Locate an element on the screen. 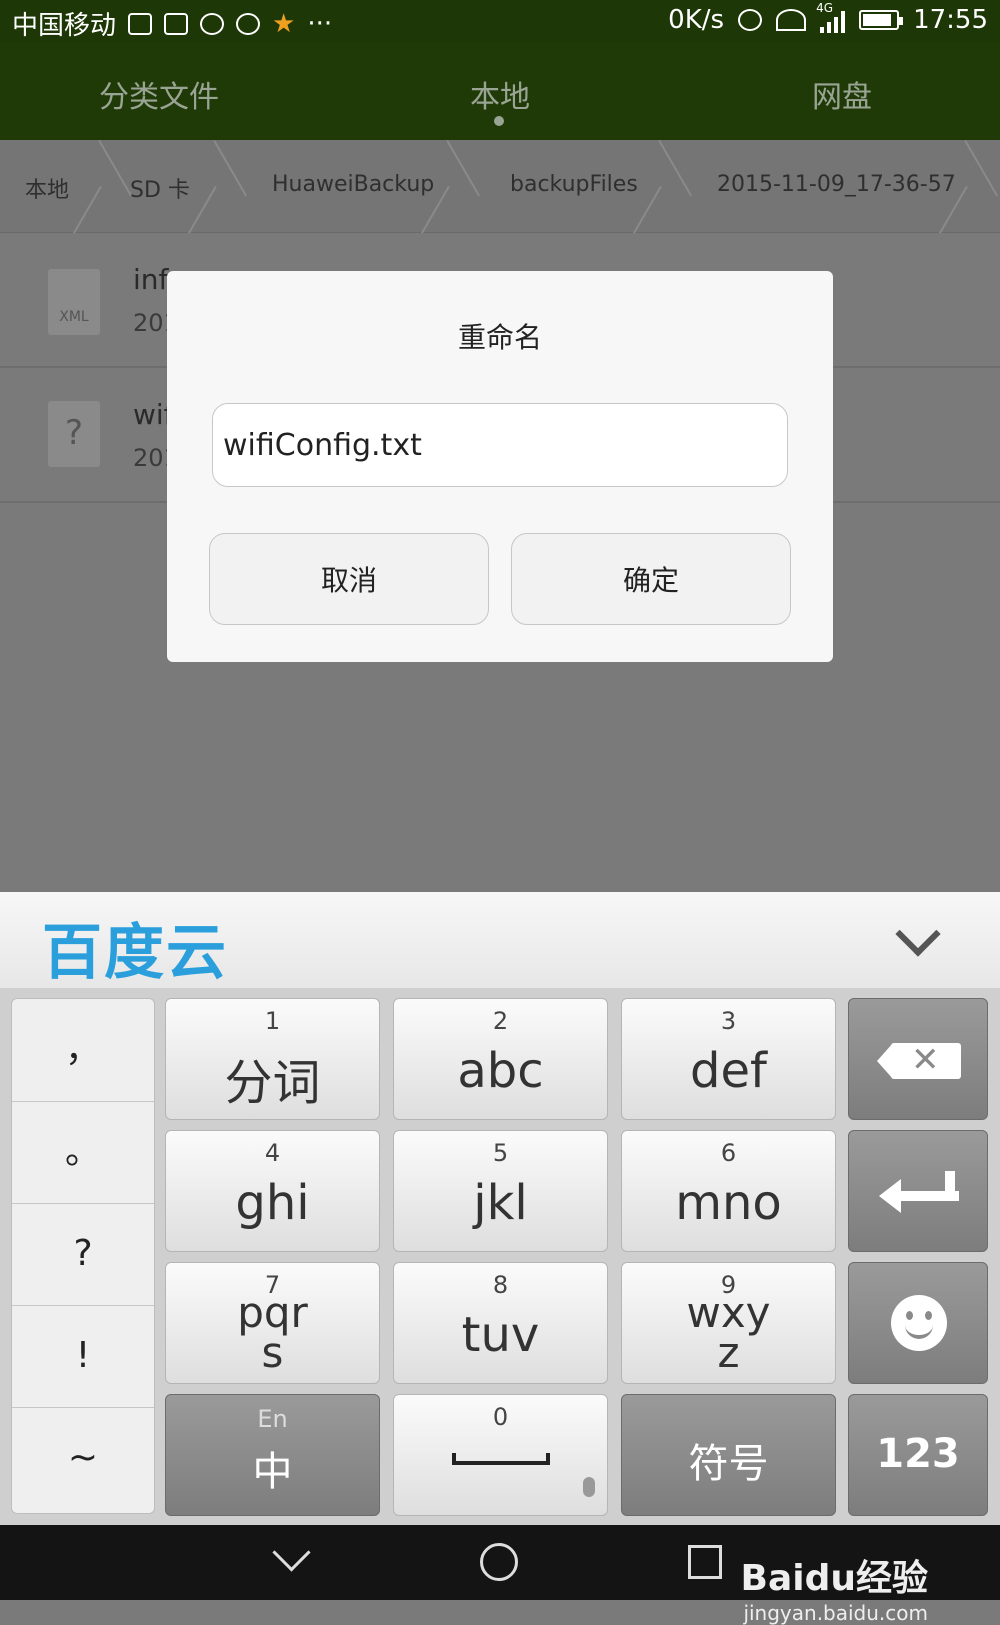 The image size is (1000, 1625). key-7: 7 pqr s is located at coordinates (272, 1323).